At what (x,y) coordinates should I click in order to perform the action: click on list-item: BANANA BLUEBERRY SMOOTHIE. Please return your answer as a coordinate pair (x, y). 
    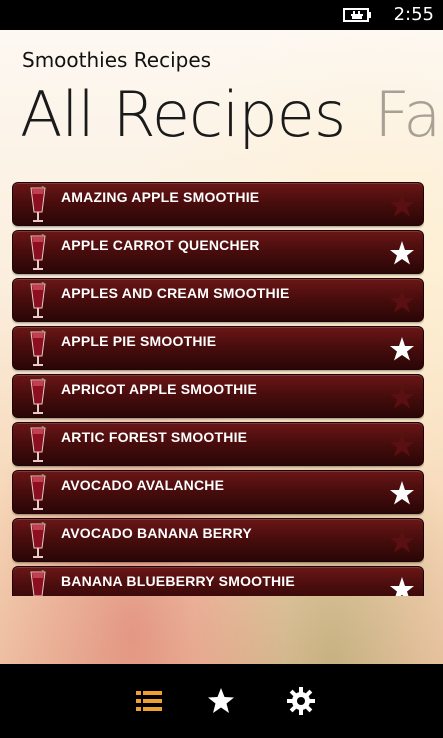
    Looking at the image, I should click on (218, 581).